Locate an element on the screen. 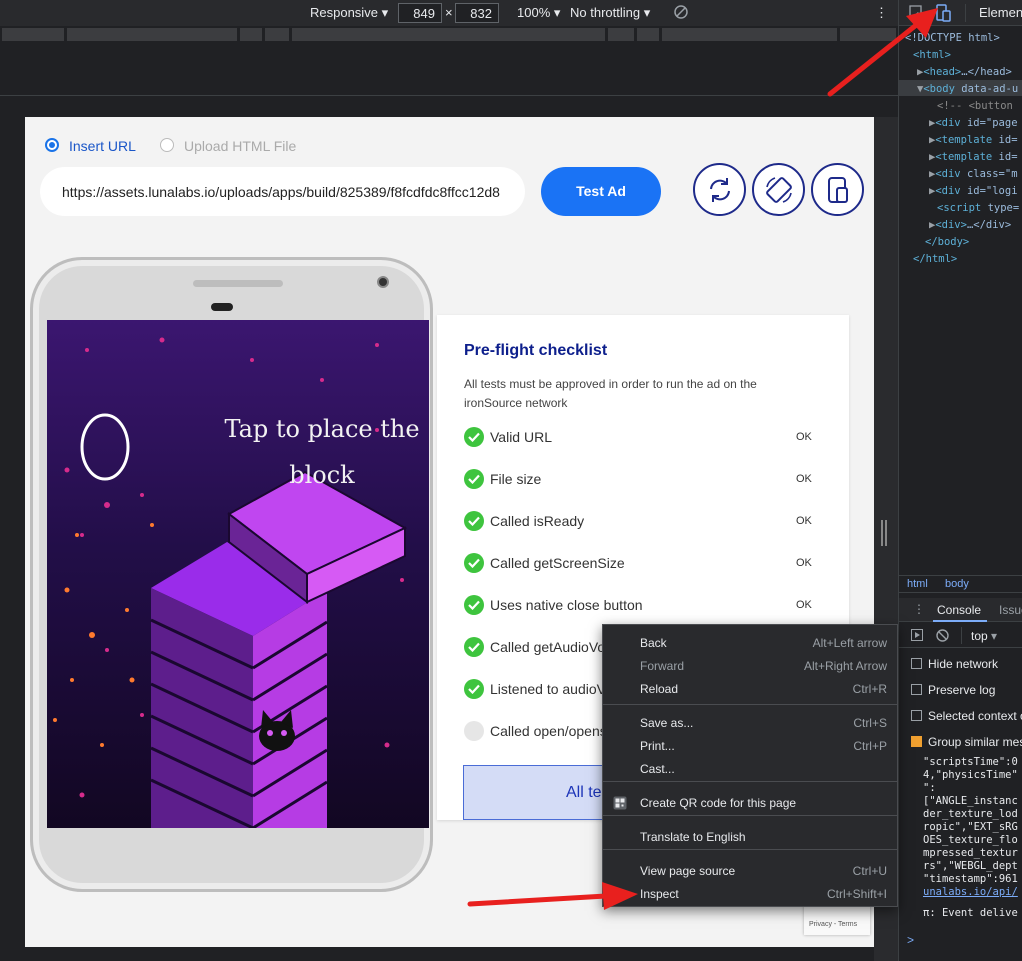 This screenshot has height=961, width=1022. tab-console: Console is located at coordinates (959, 610).